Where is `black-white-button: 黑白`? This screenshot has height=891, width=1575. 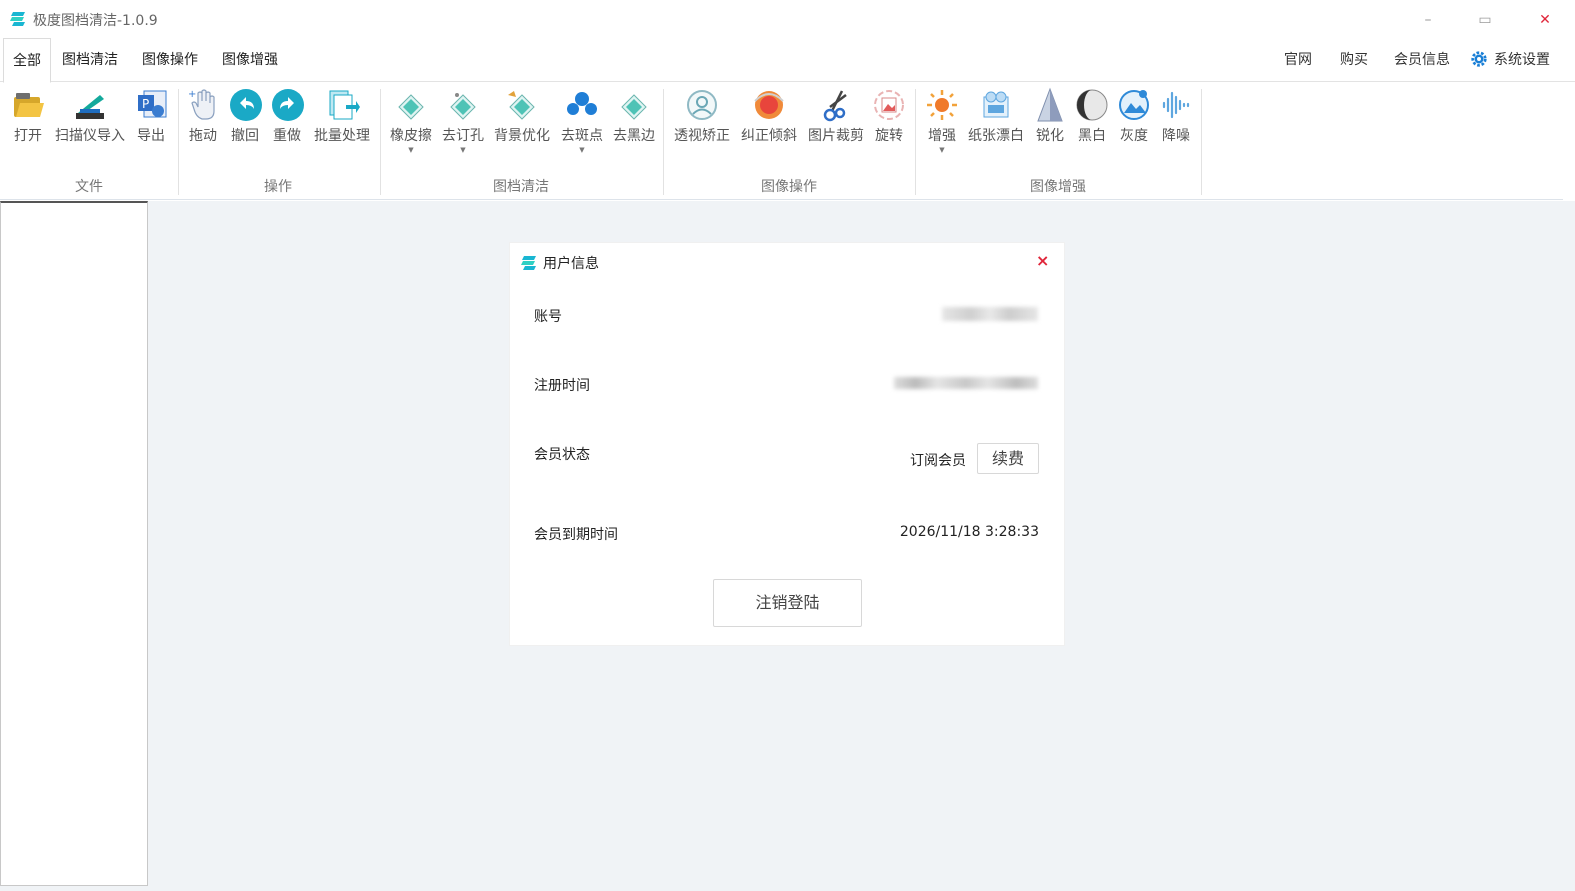 black-white-button: 黑白 is located at coordinates (1092, 116).